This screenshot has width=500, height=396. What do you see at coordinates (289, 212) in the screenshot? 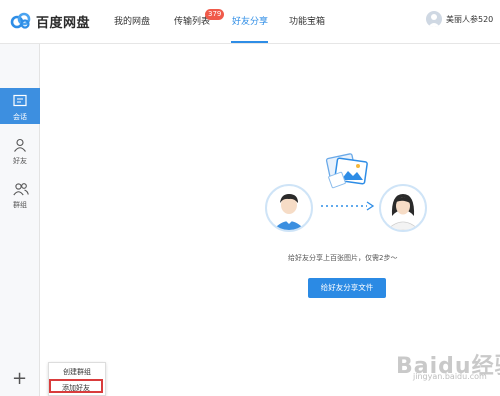
I see `male-user-icon` at bounding box center [289, 212].